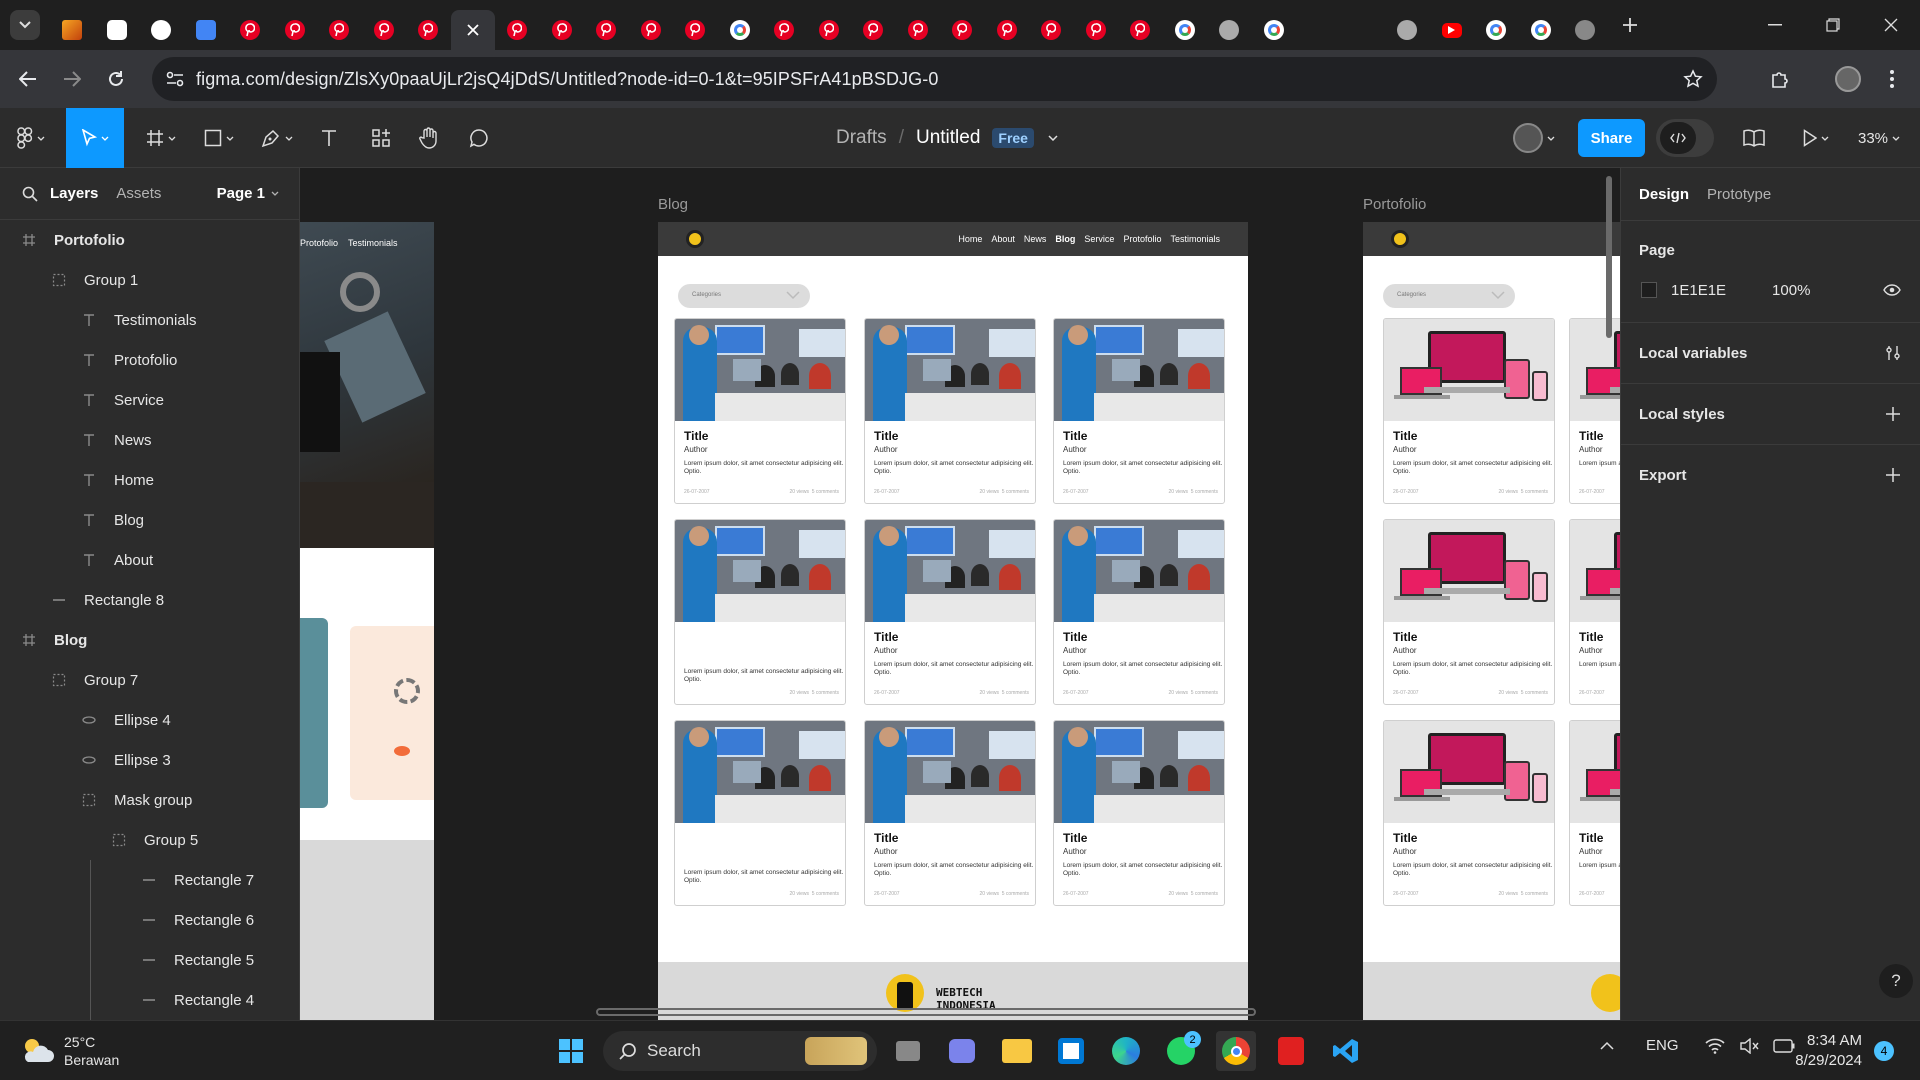 This screenshot has width=1920, height=1080. What do you see at coordinates (1611, 138) in the screenshot?
I see `share-button: Share` at bounding box center [1611, 138].